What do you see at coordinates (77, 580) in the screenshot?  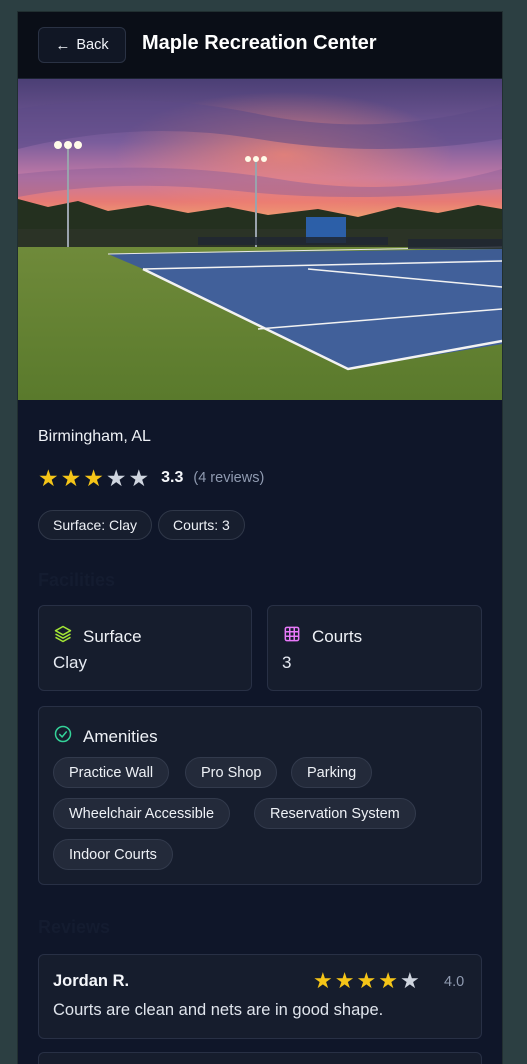 I see `facilities-heading: Facilities` at bounding box center [77, 580].